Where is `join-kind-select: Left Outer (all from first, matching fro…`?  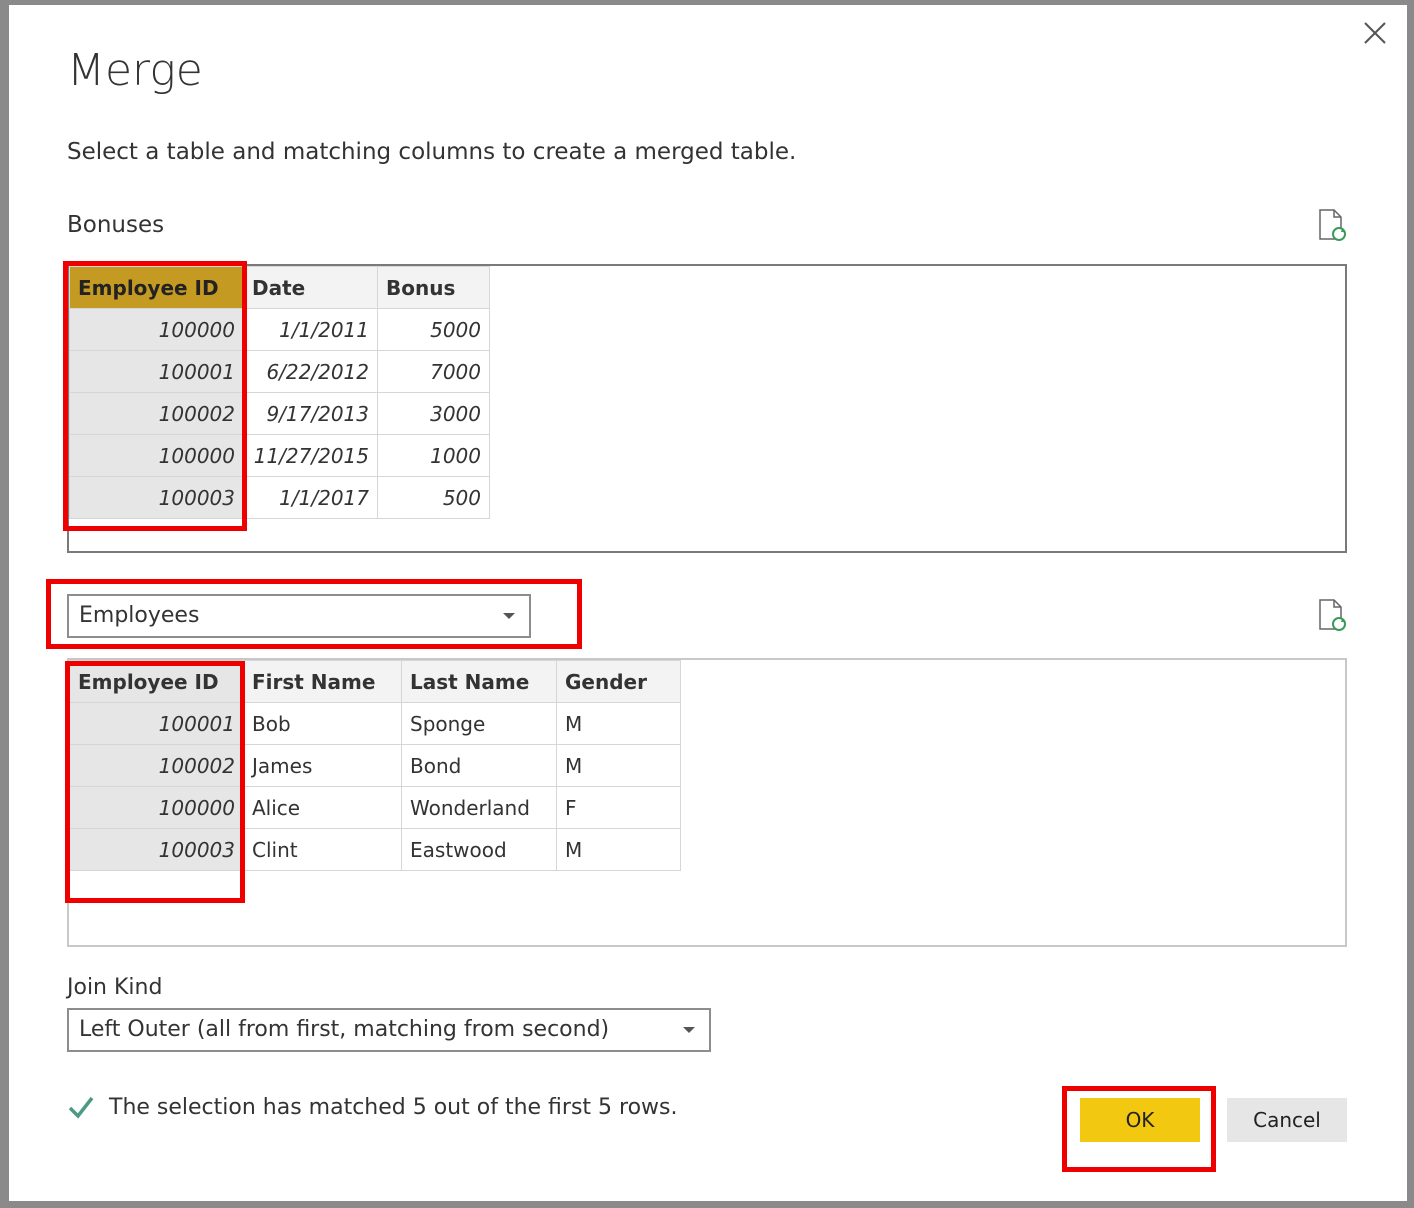
join-kind-select: Left Outer (all from first, matching fro… is located at coordinates (389, 1030).